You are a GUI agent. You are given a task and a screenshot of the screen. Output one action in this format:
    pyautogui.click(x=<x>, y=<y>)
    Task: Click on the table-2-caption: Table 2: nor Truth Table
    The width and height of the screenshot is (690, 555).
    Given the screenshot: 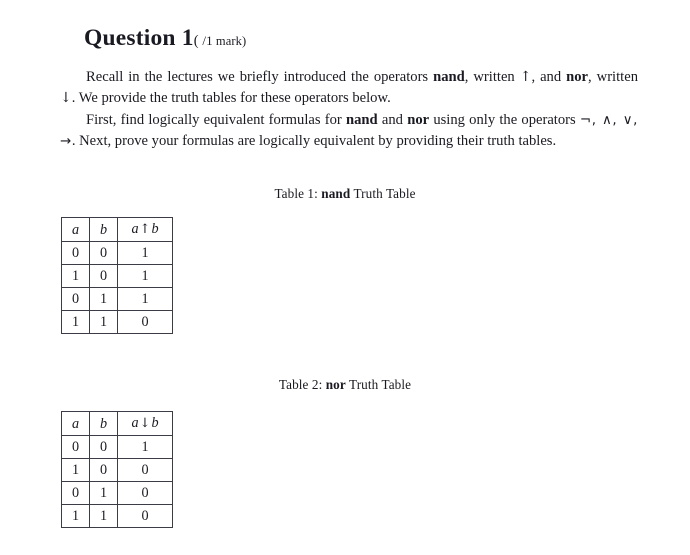 What is the action you would take?
    pyautogui.click(x=345, y=385)
    